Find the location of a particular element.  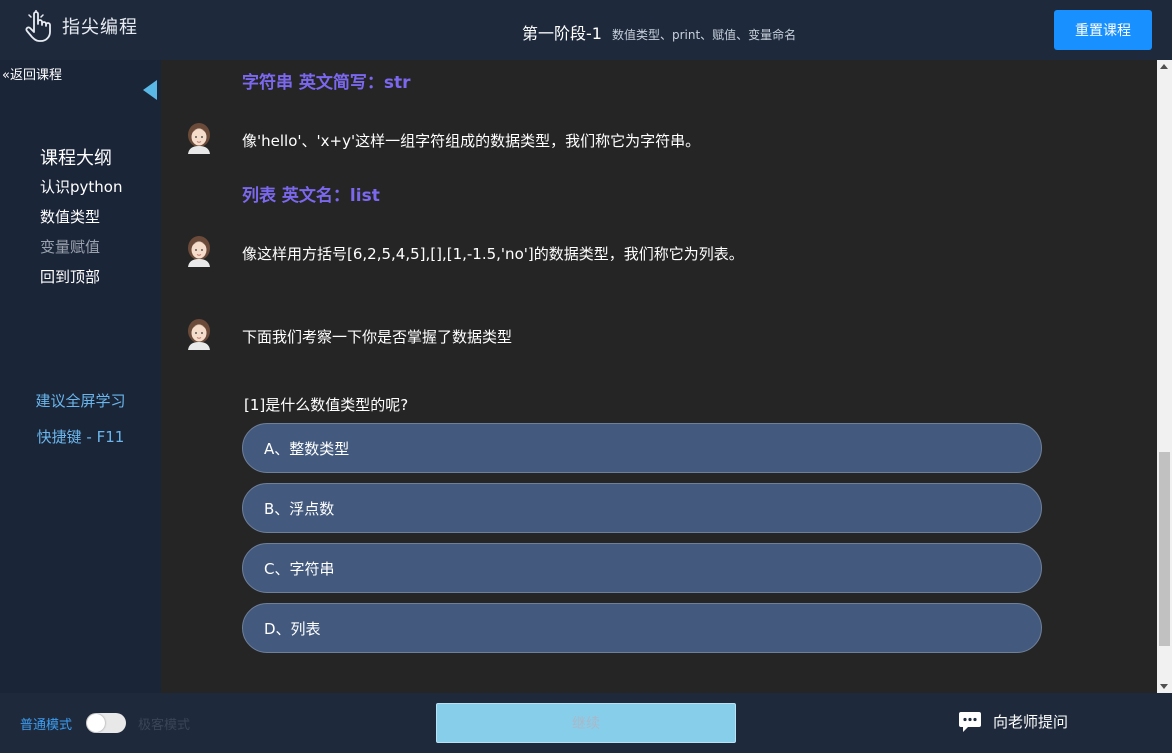

normal-mode-label: 普通模式 is located at coordinates (46, 725).